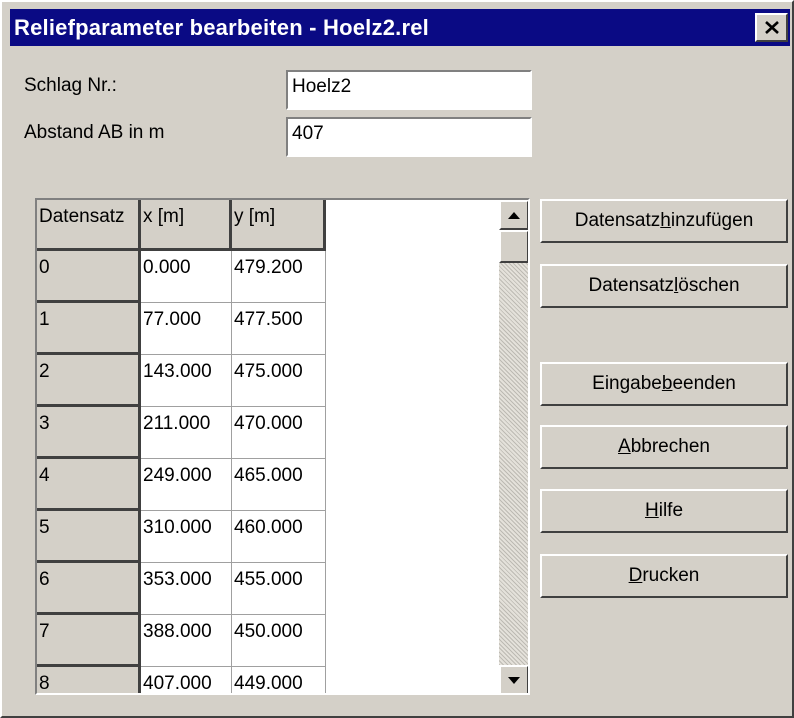 Image resolution: width=794 pixels, height=718 pixels. I want to click on arrow-down-icon, so click(514, 680).